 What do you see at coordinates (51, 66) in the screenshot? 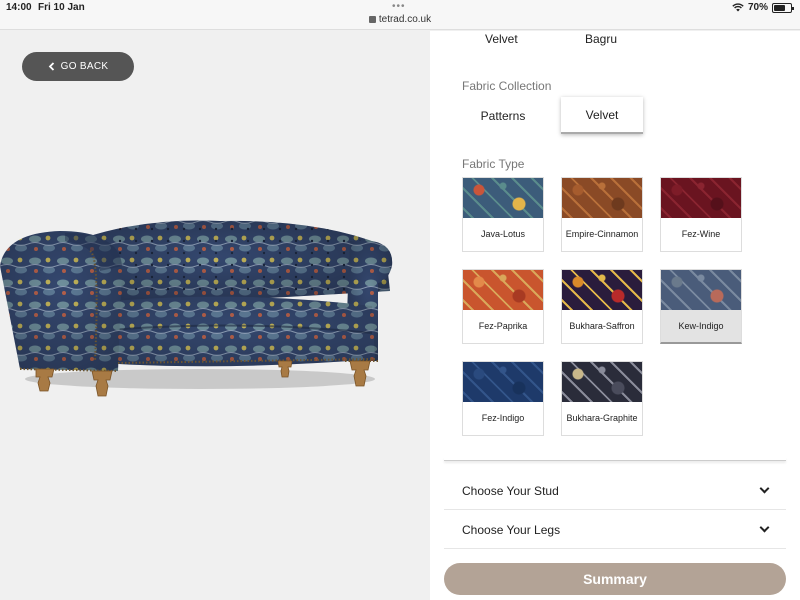
I see `chevron-left-icon` at bounding box center [51, 66].